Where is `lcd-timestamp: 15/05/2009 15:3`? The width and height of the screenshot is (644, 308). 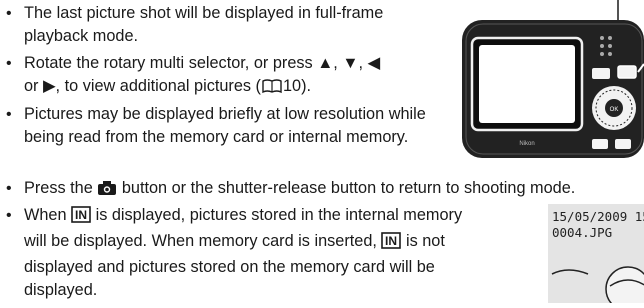
lcd-timestamp: 15/05/2009 15:3 is located at coordinates (598, 216).